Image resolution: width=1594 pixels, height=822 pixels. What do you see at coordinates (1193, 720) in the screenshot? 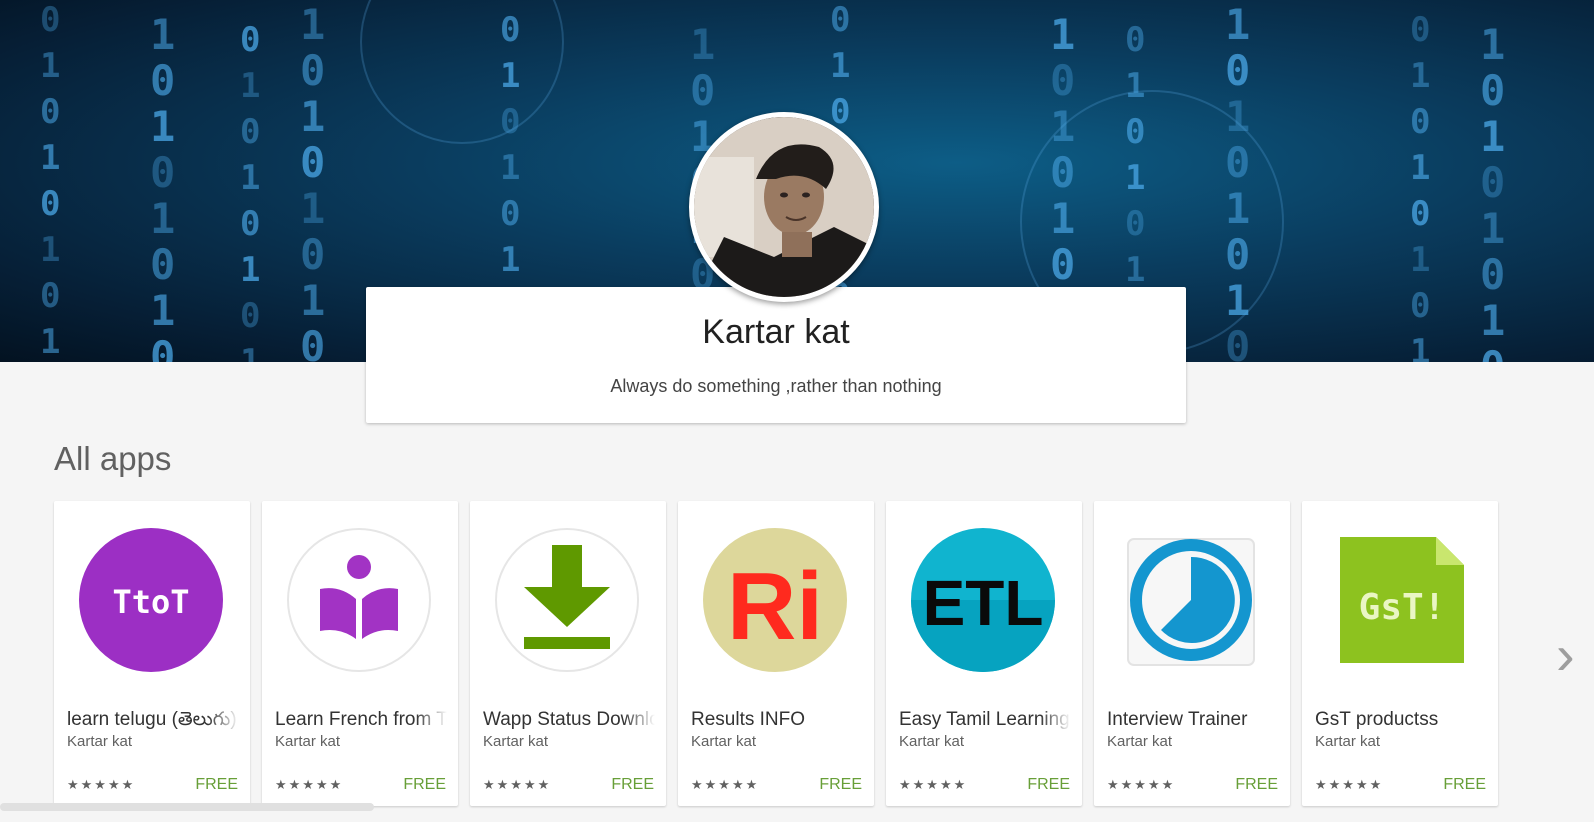
I see `app-title: Interview Trainer` at bounding box center [1193, 720].